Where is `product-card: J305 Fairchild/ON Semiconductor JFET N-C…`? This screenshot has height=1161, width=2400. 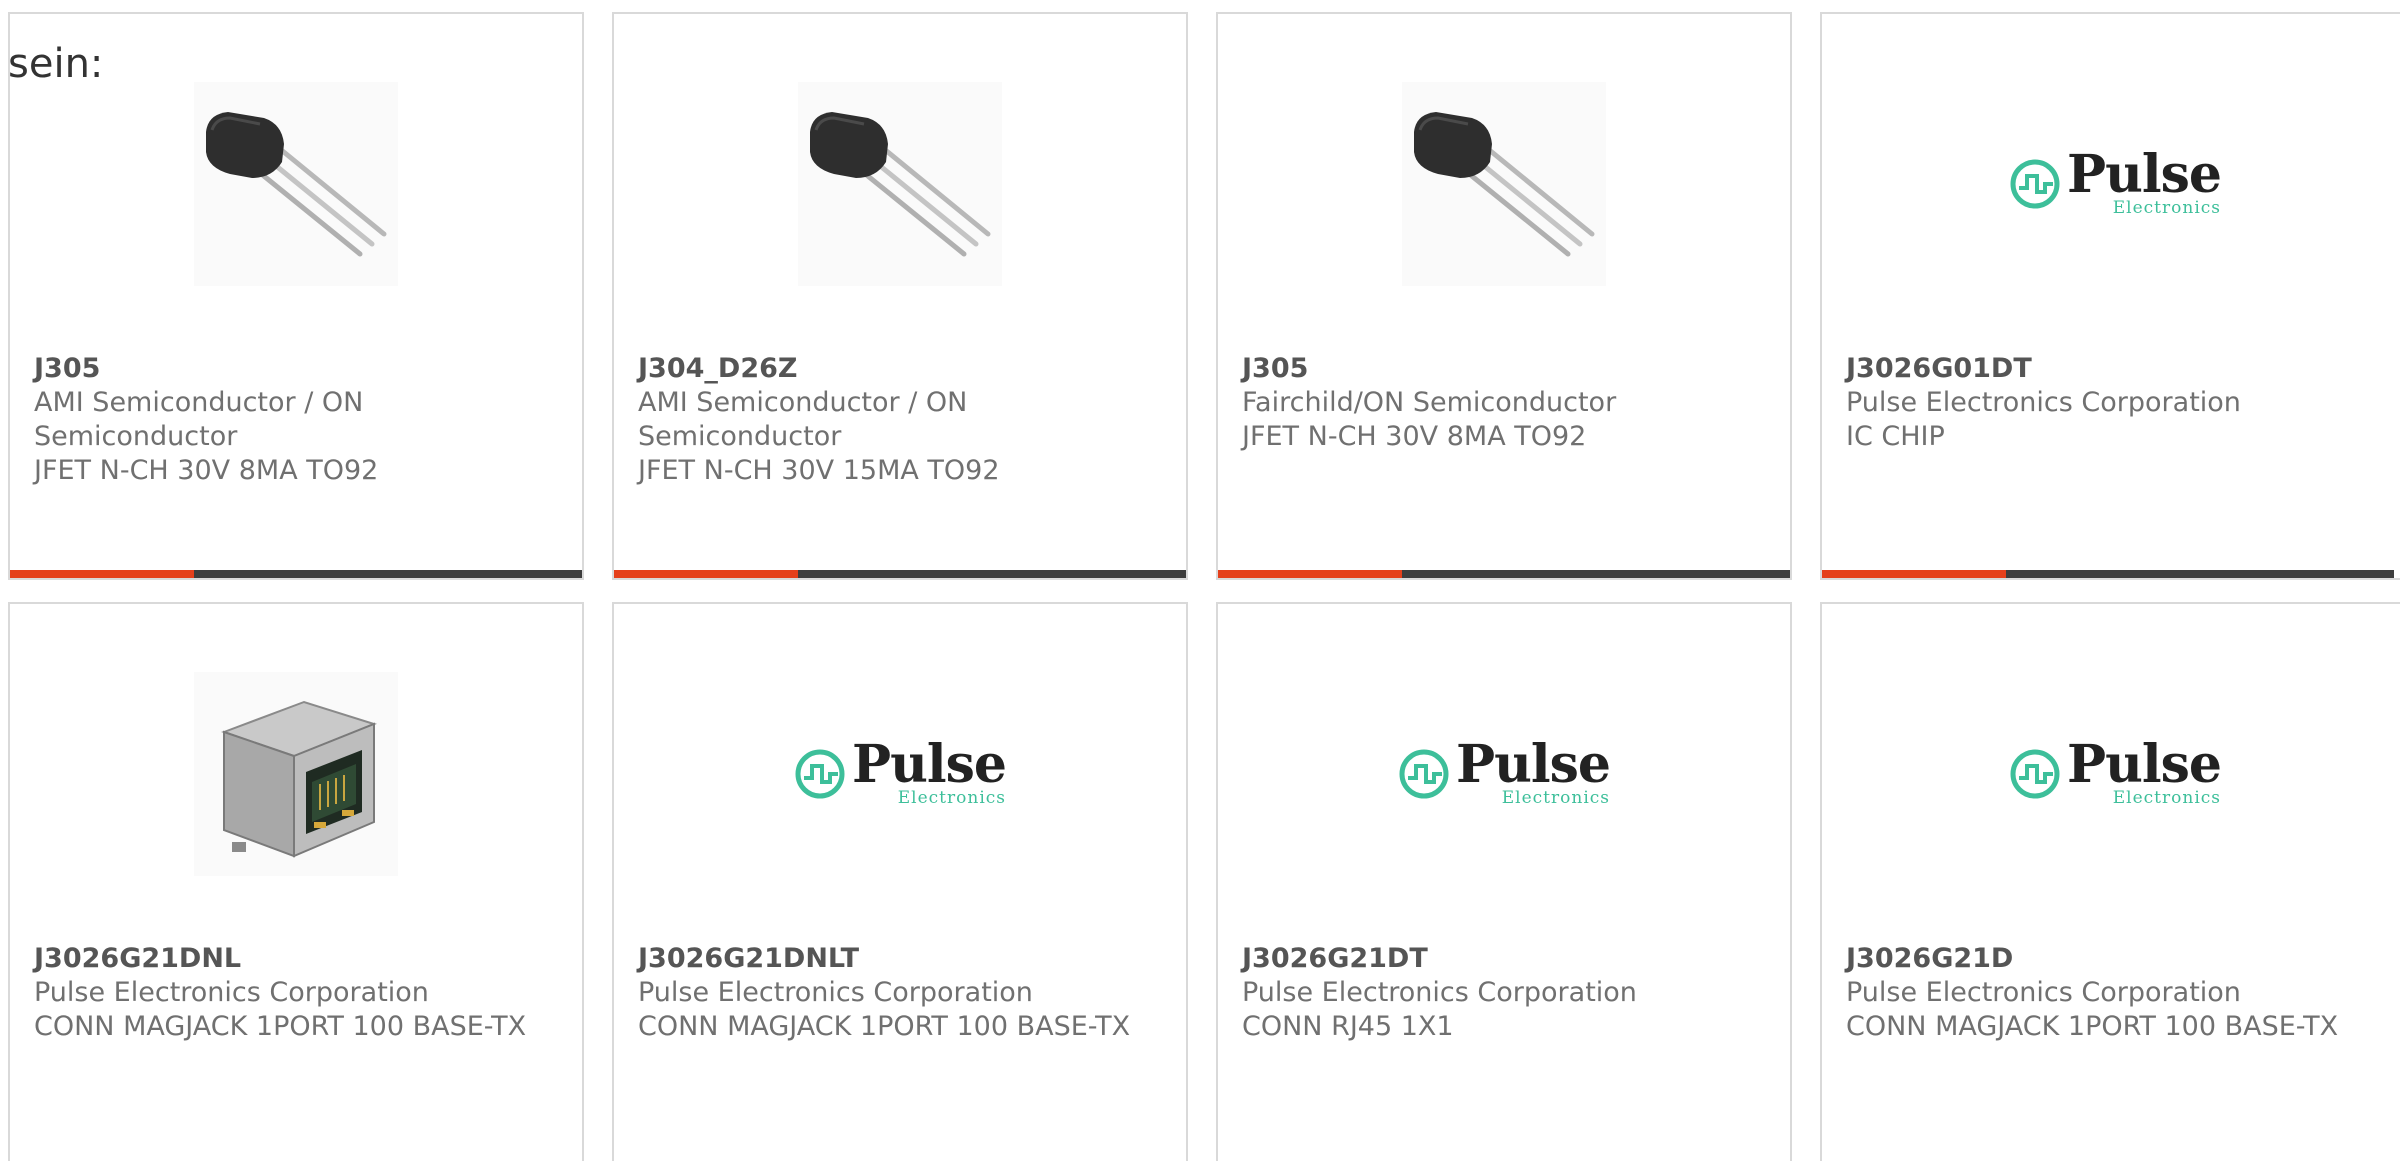 product-card: J305 Fairchild/ON Semiconductor JFET N-C… is located at coordinates (1504, 296).